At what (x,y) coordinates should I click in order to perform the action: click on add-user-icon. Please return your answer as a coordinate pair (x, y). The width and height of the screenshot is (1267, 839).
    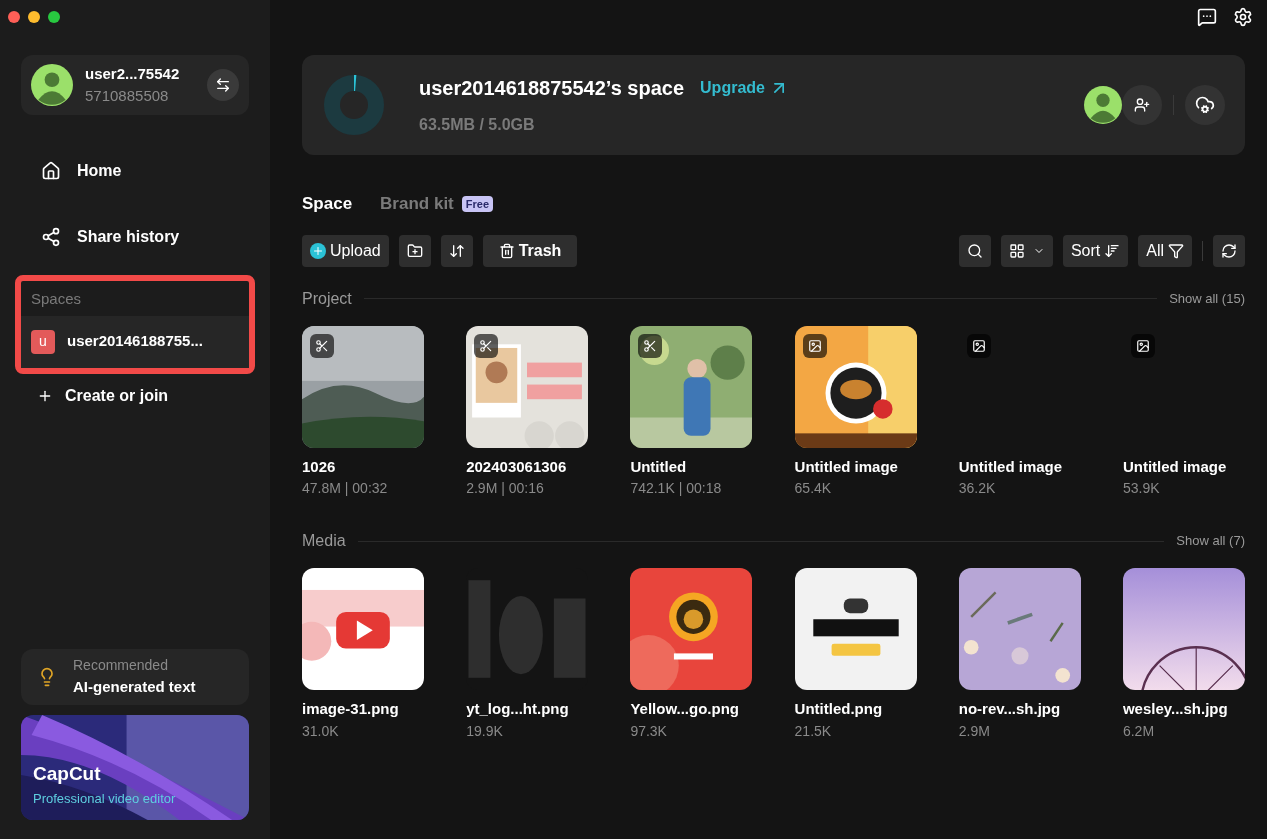
    Looking at the image, I should click on (1142, 105).